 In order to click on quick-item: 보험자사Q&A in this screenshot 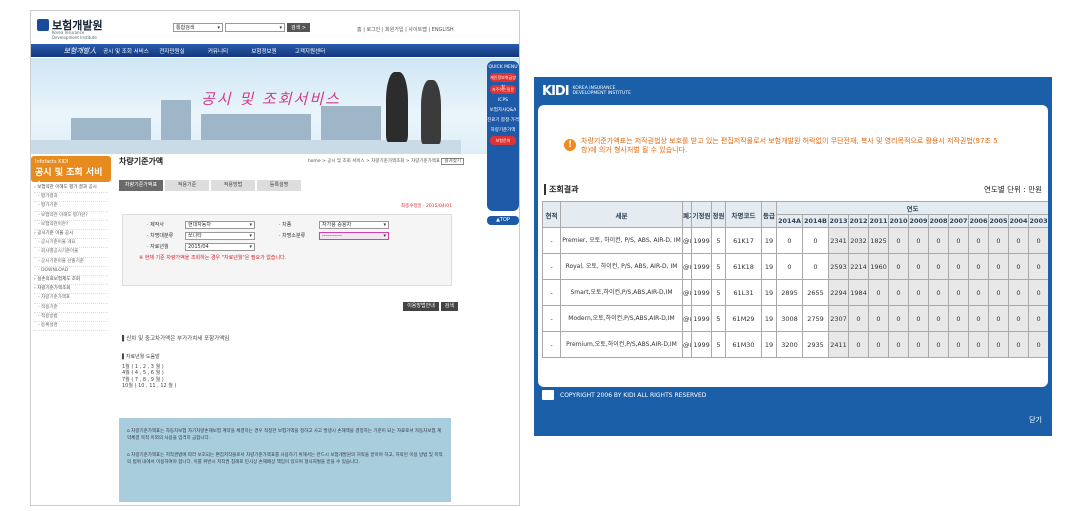, I will do `click(503, 110)`.